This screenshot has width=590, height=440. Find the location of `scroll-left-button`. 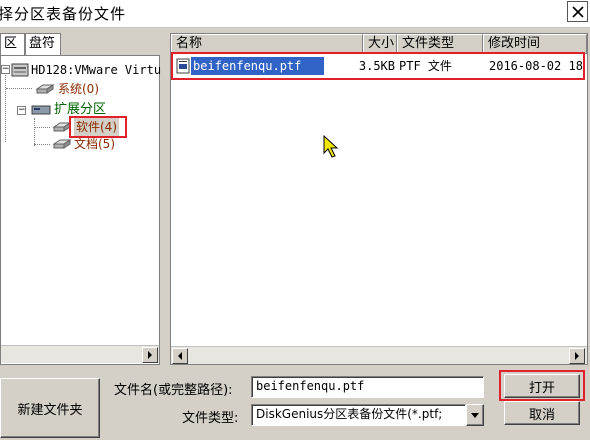

scroll-left-button is located at coordinates (180, 356).